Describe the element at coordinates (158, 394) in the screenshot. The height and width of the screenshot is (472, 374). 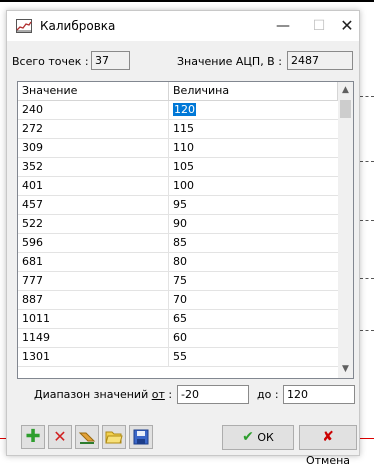
I see `range-label-from: от` at that location.